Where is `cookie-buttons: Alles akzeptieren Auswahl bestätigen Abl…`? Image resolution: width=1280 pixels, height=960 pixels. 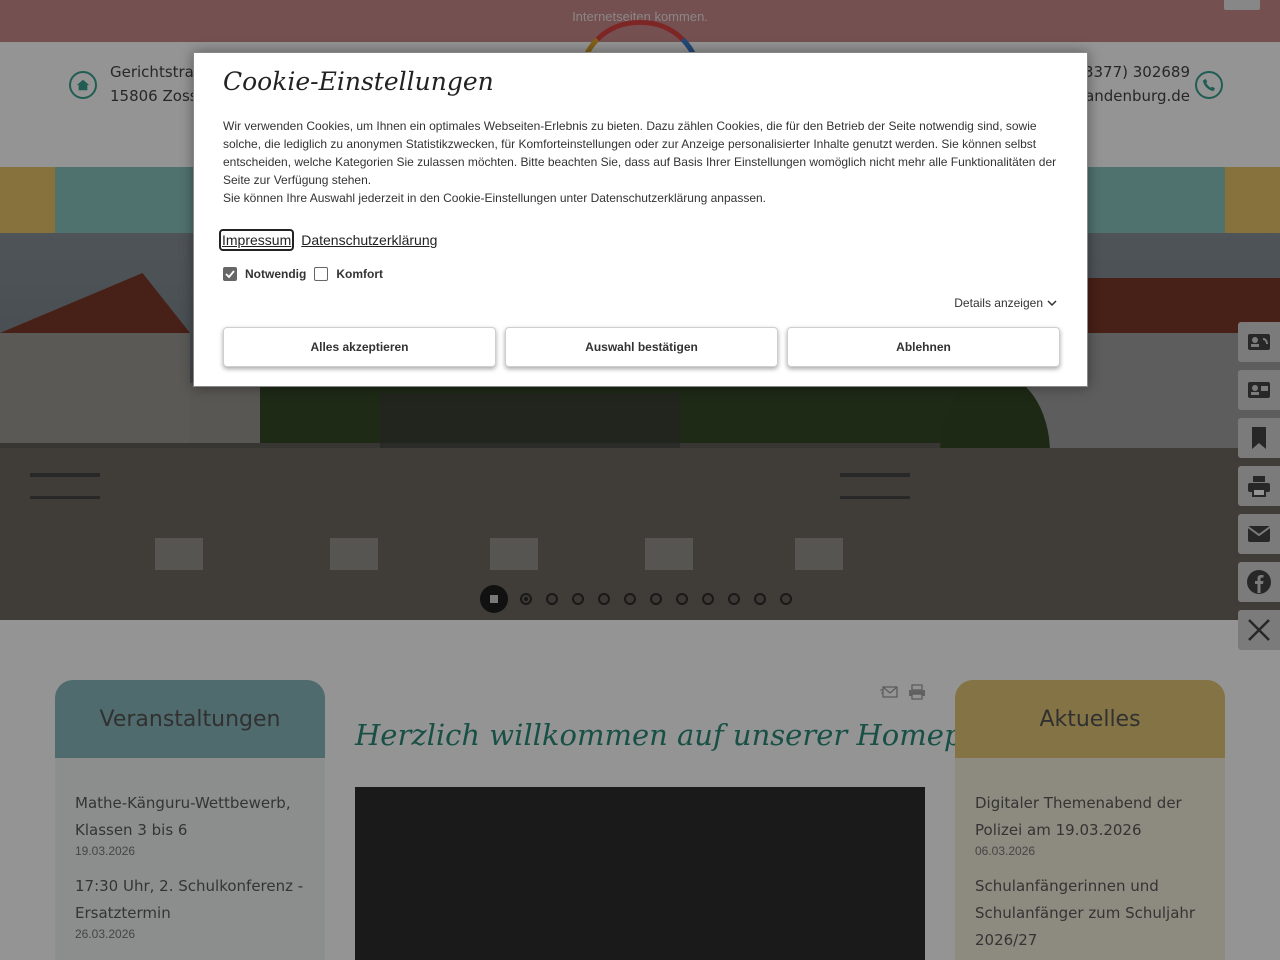
cookie-buttons: Alles akzeptieren Auswahl bestätigen Abl… is located at coordinates (641, 347).